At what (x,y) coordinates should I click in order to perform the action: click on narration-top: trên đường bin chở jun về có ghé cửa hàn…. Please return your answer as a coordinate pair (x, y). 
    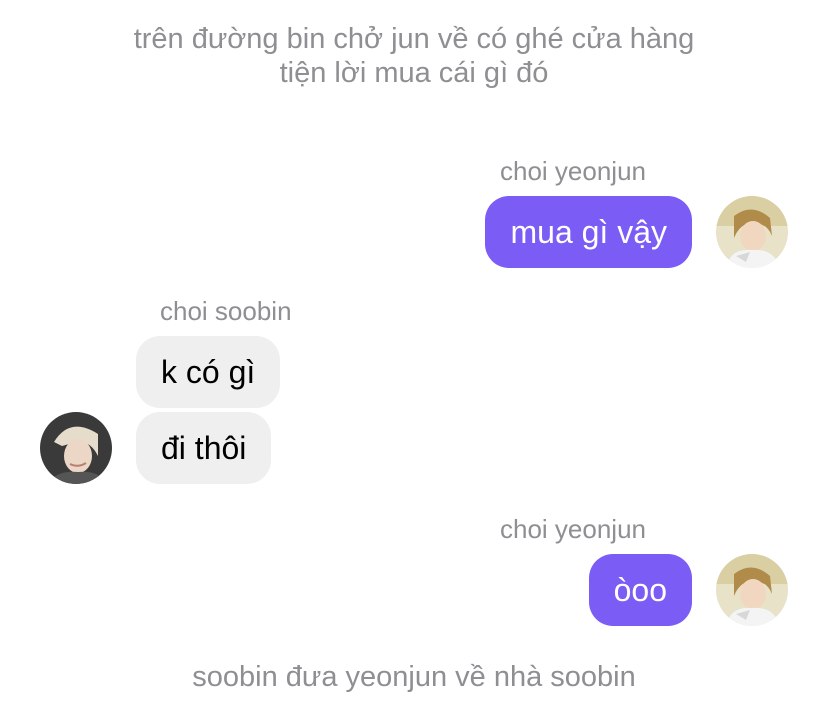
    Looking at the image, I should click on (414, 56).